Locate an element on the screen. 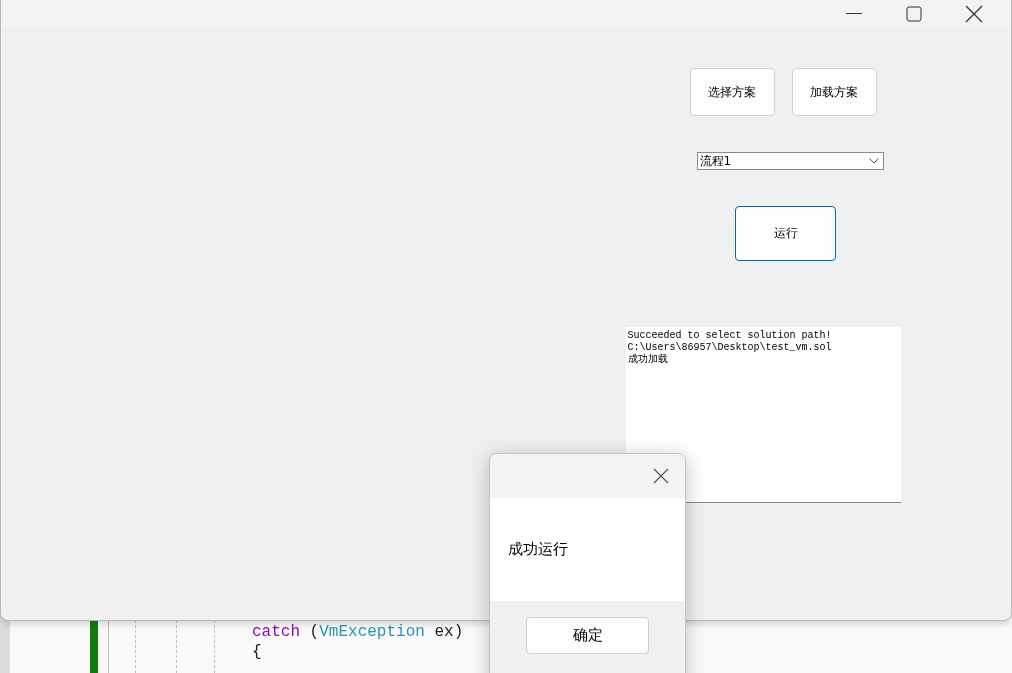 This screenshot has height=673, width=1012. ok-button: 确定 is located at coordinates (587, 635).